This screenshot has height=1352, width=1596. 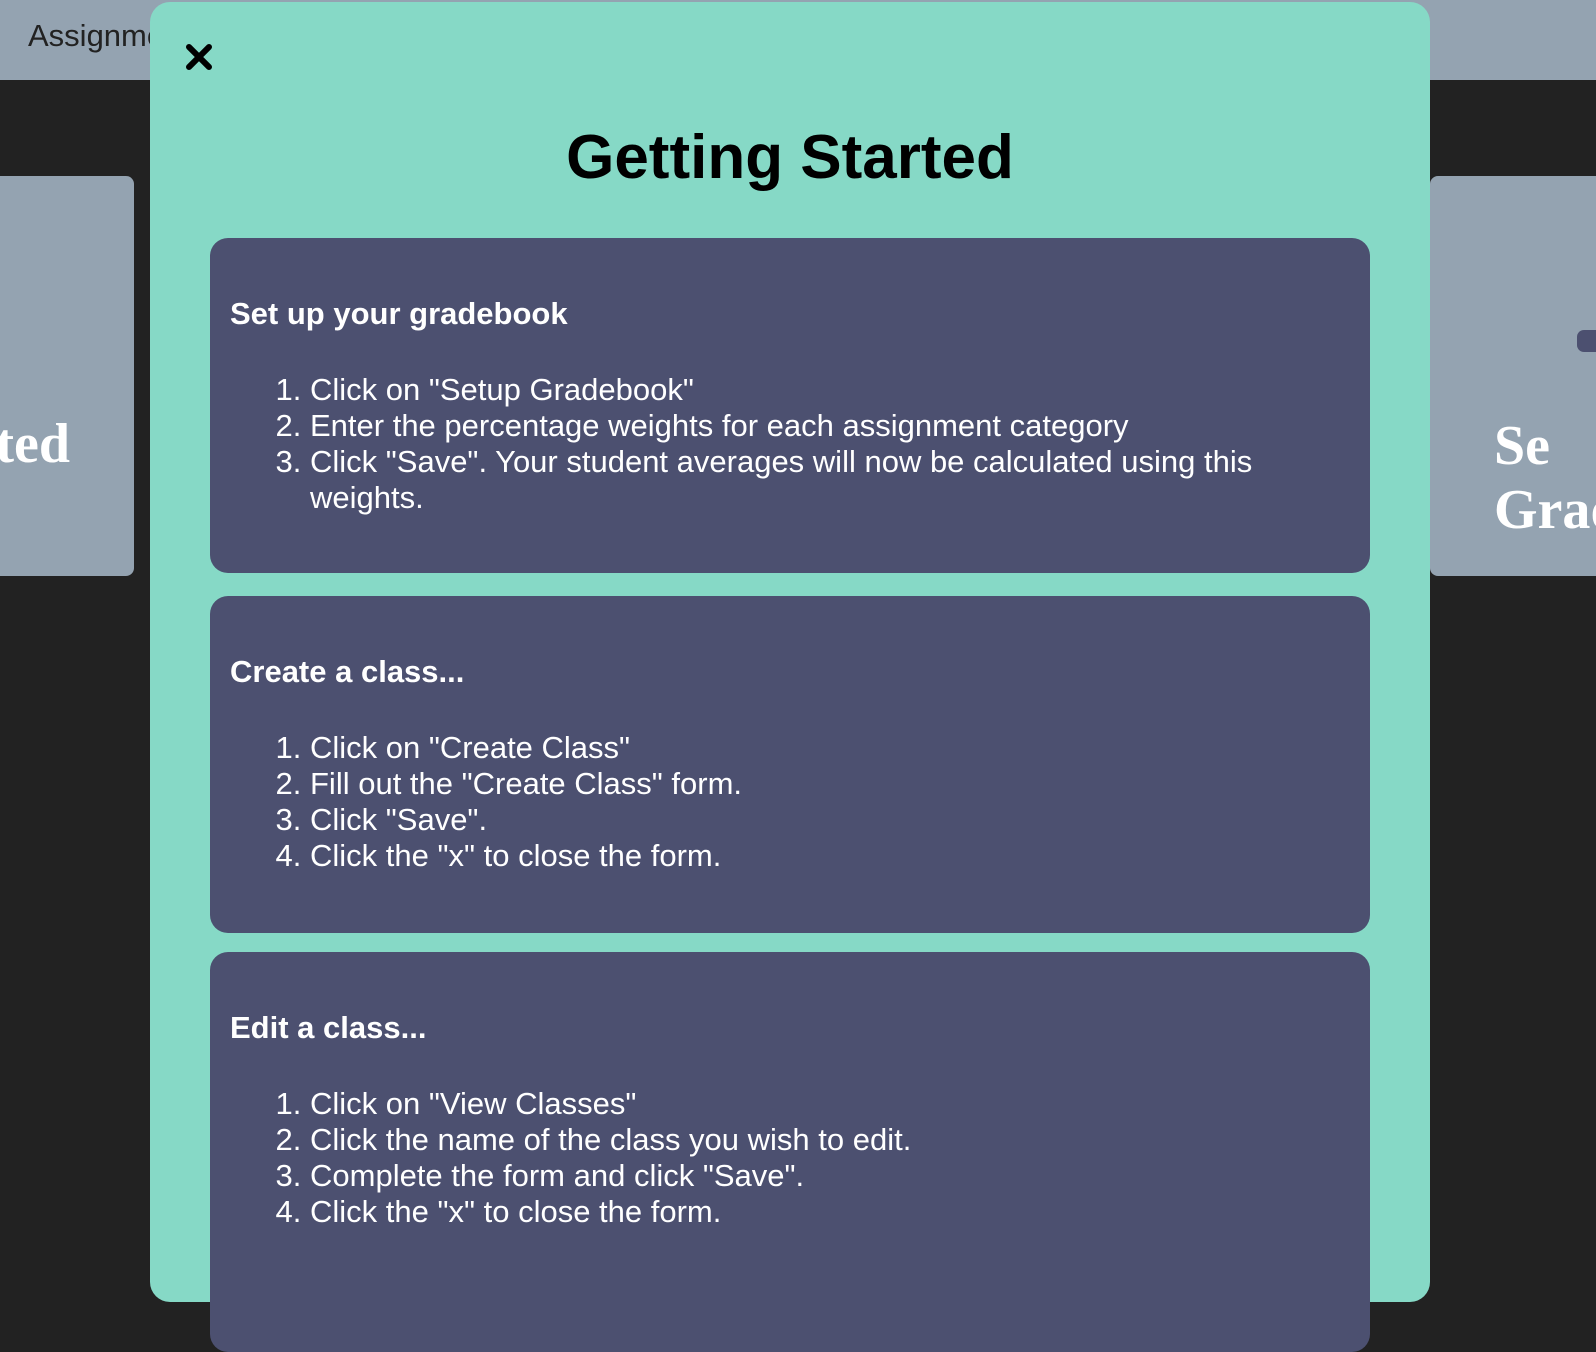 What do you see at coordinates (830, 748) in the screenshot?
I see `step: Click on "Create Class"` at bounding box center [830, 748].